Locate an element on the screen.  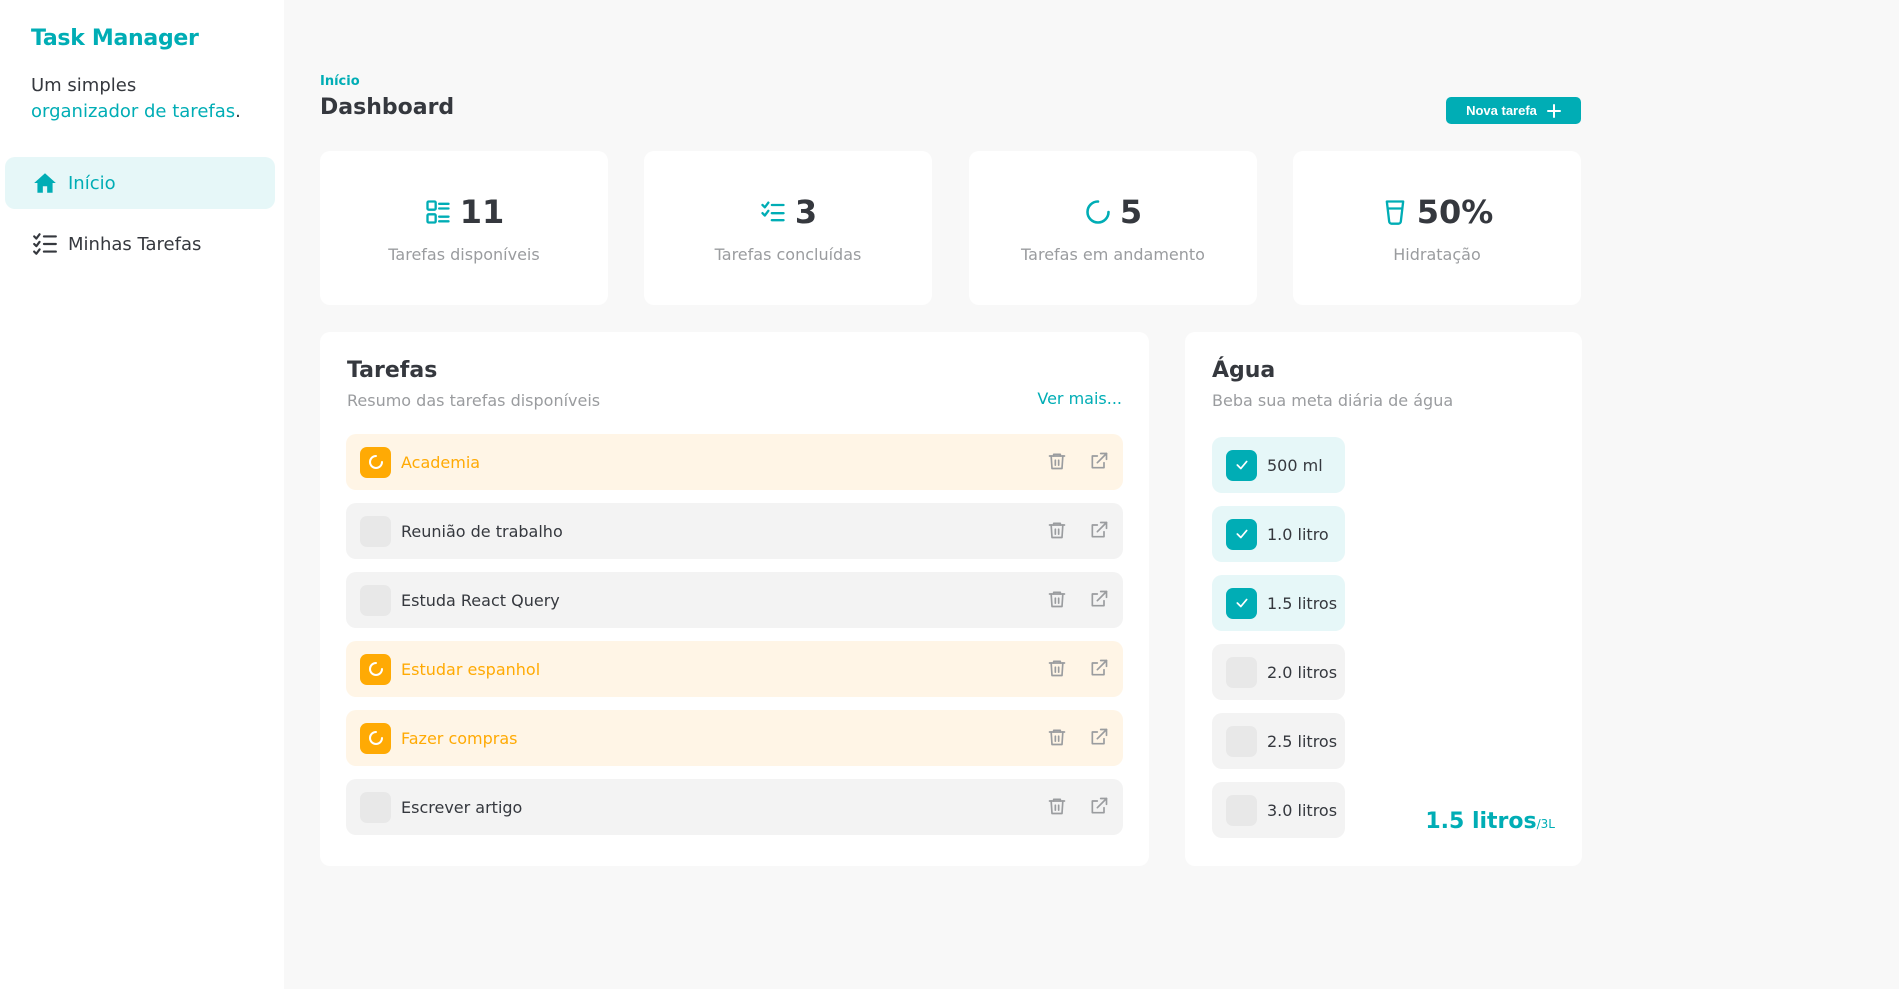
water-item: 1.5 litros is located at coordinates (1278, 603).